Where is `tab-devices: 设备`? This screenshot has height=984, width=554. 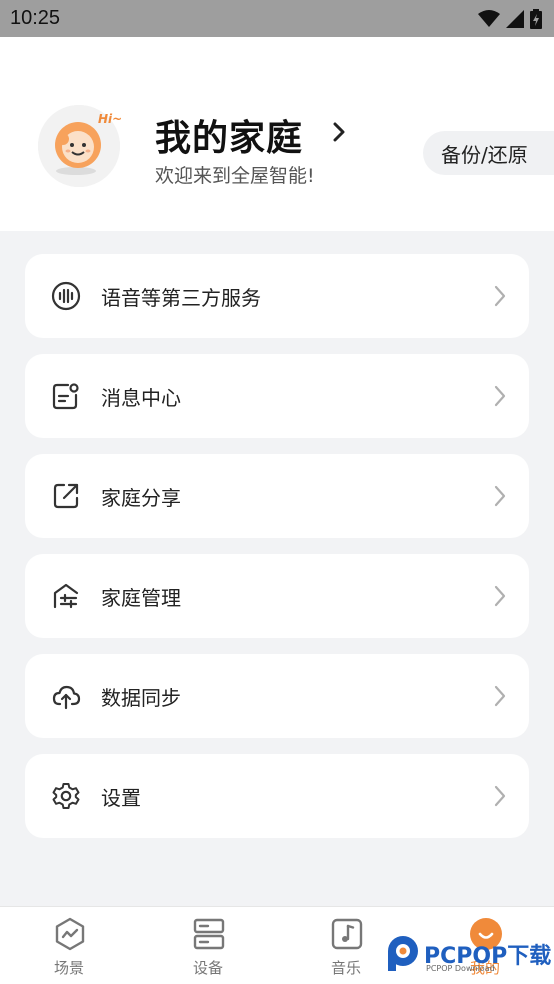
tab-devices: 设备 is located at coordinates (208, 945).